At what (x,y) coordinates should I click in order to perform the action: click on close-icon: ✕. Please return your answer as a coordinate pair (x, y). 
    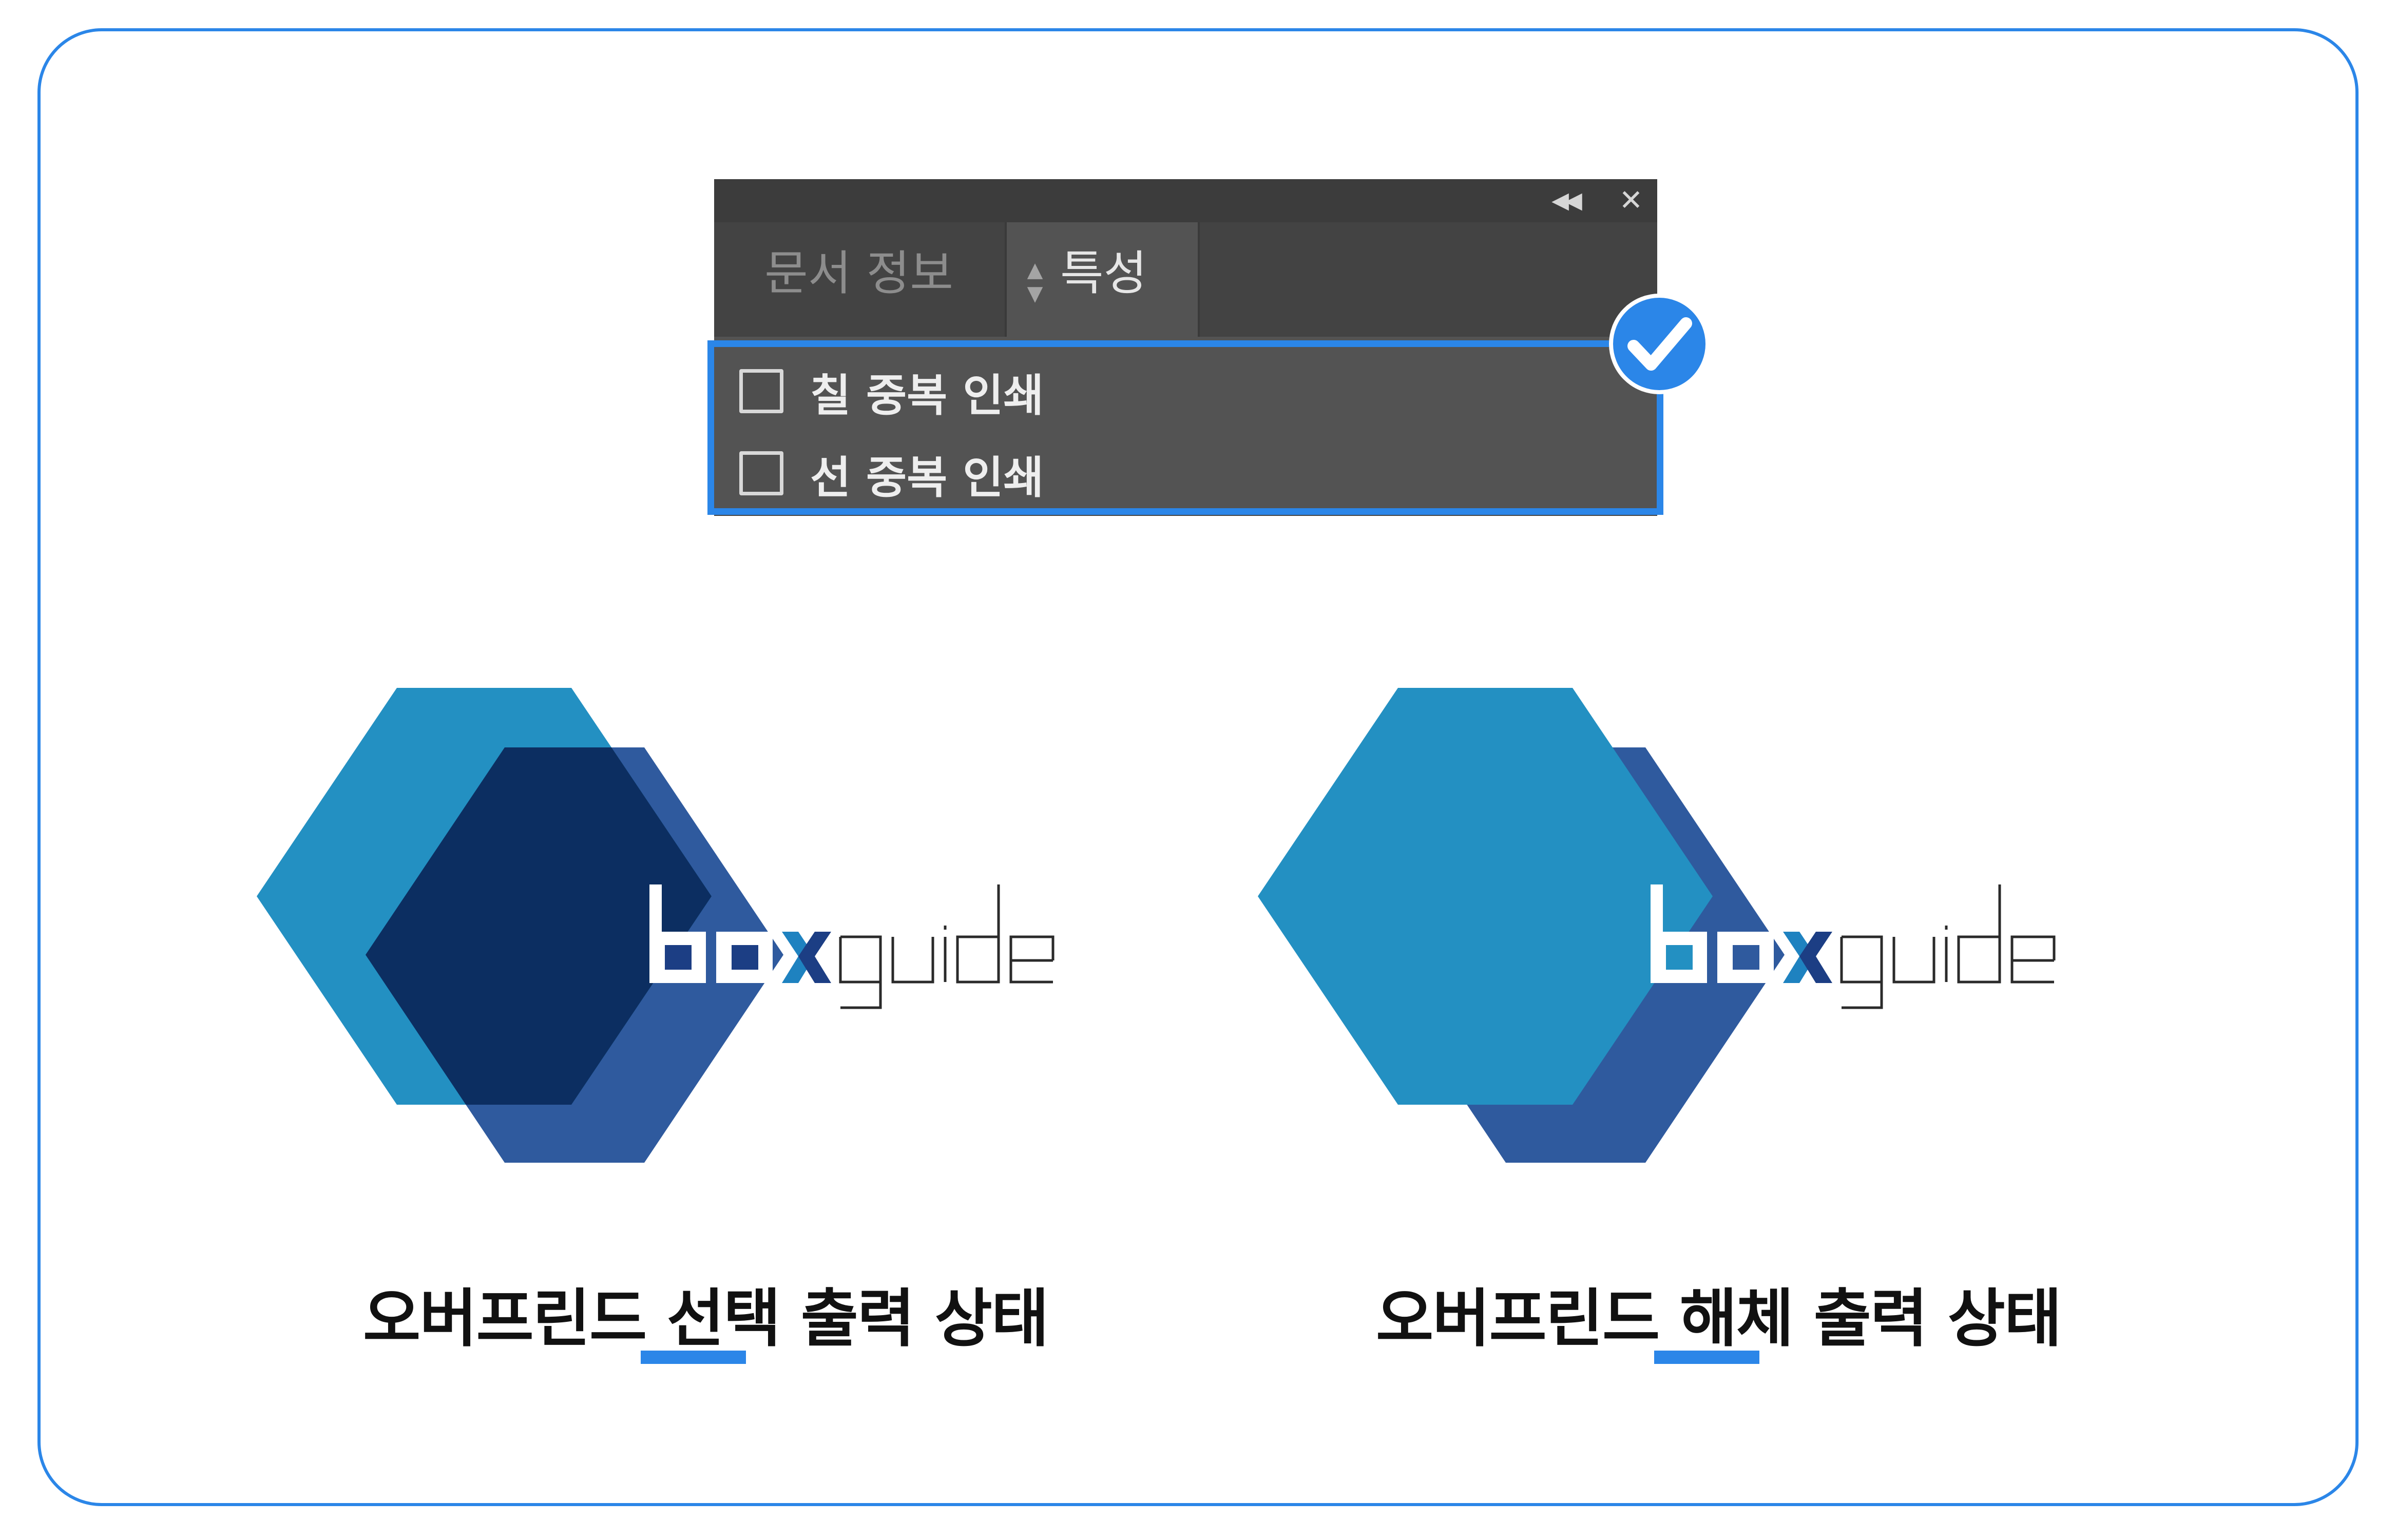
    Looking at the image, I should click on (1631, 200).